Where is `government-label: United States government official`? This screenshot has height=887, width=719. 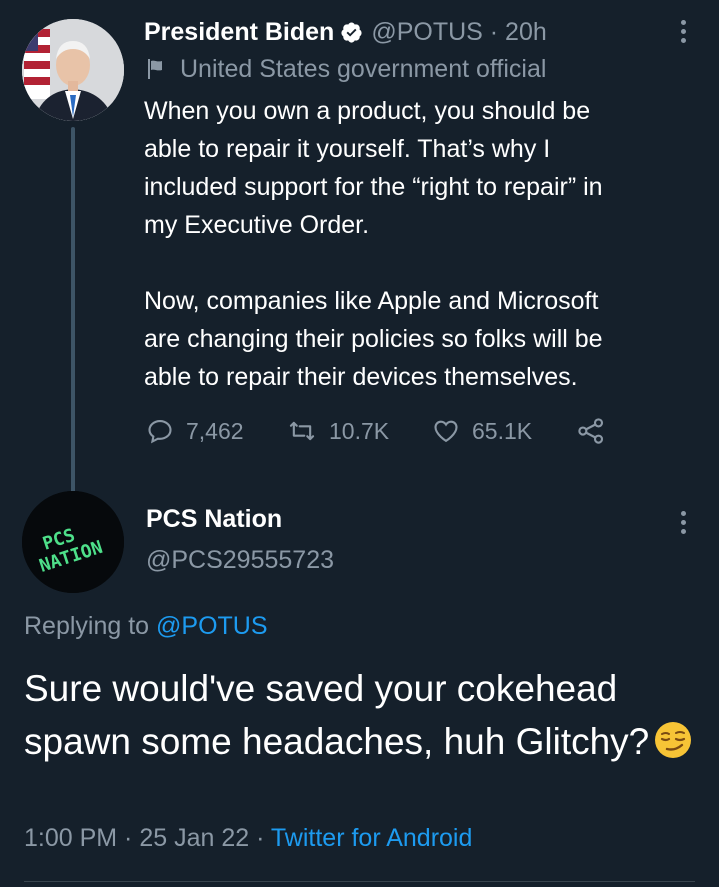 government-label: United States government official is located at coordinates (345, 69).